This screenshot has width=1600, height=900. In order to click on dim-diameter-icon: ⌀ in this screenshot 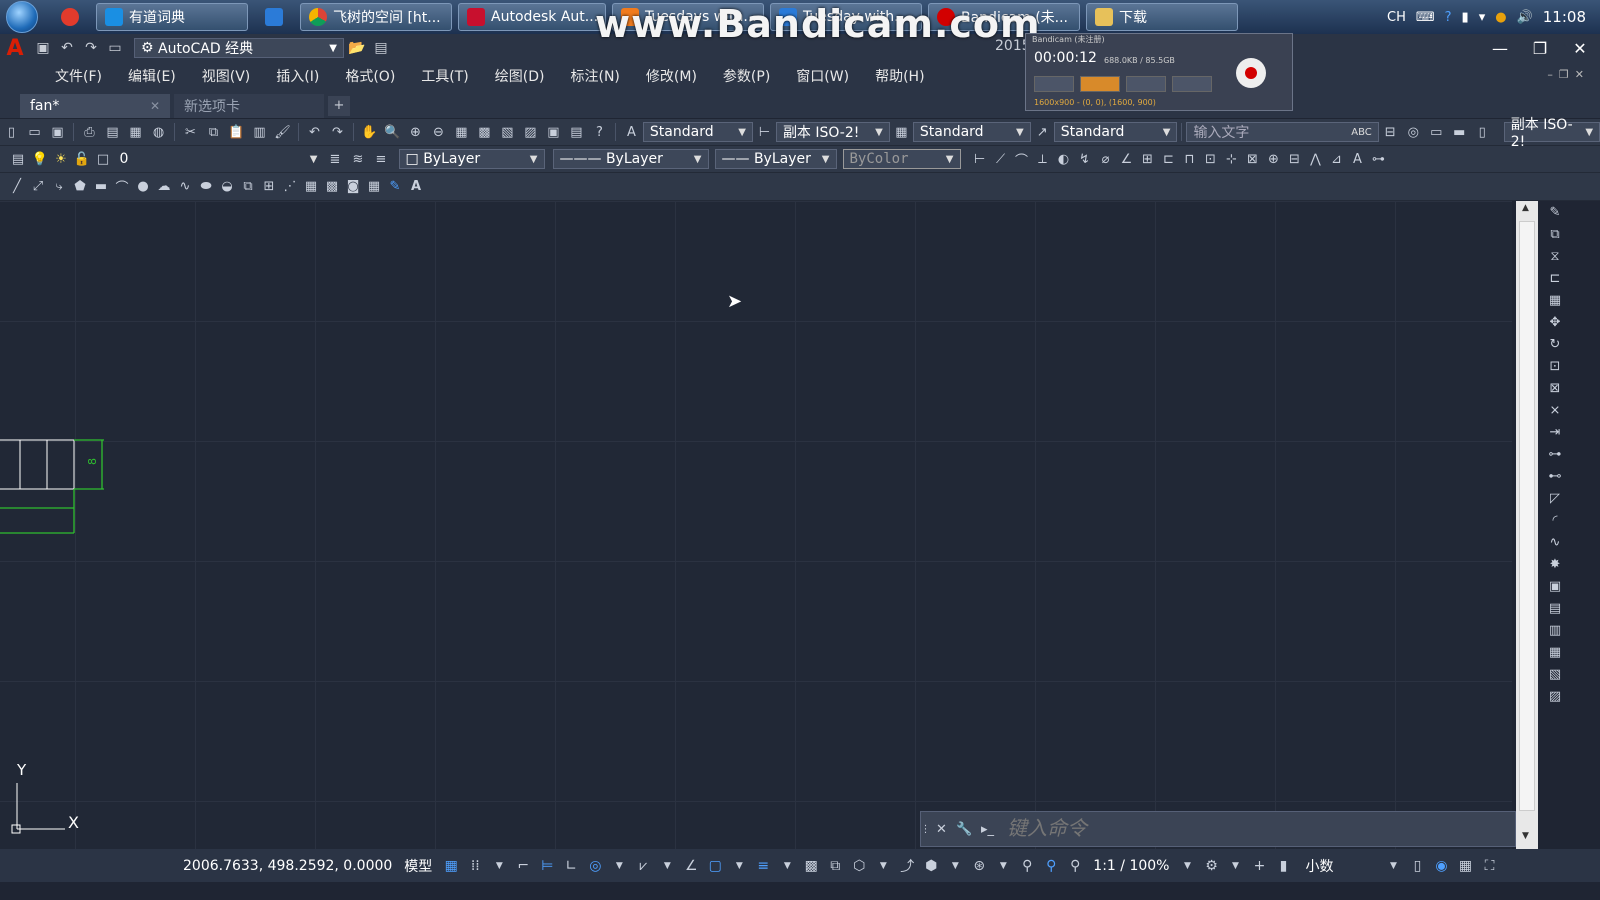, I will do `click(1106, 159)`.